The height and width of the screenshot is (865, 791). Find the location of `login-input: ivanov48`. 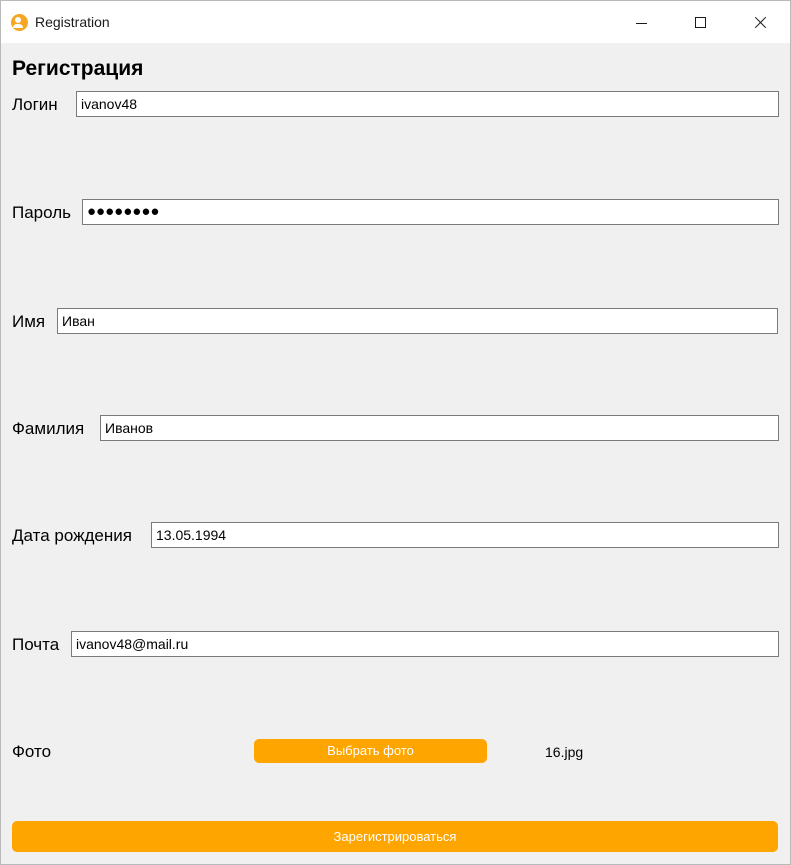

login-input: ivanov48 is located at coordinates (427, 104).